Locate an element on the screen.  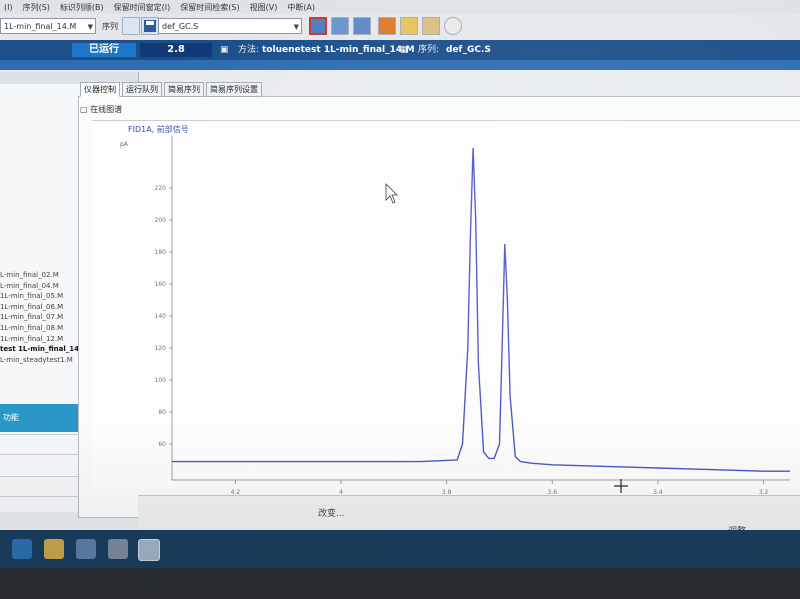
explorer-icon is located at coordinates (54, 549).